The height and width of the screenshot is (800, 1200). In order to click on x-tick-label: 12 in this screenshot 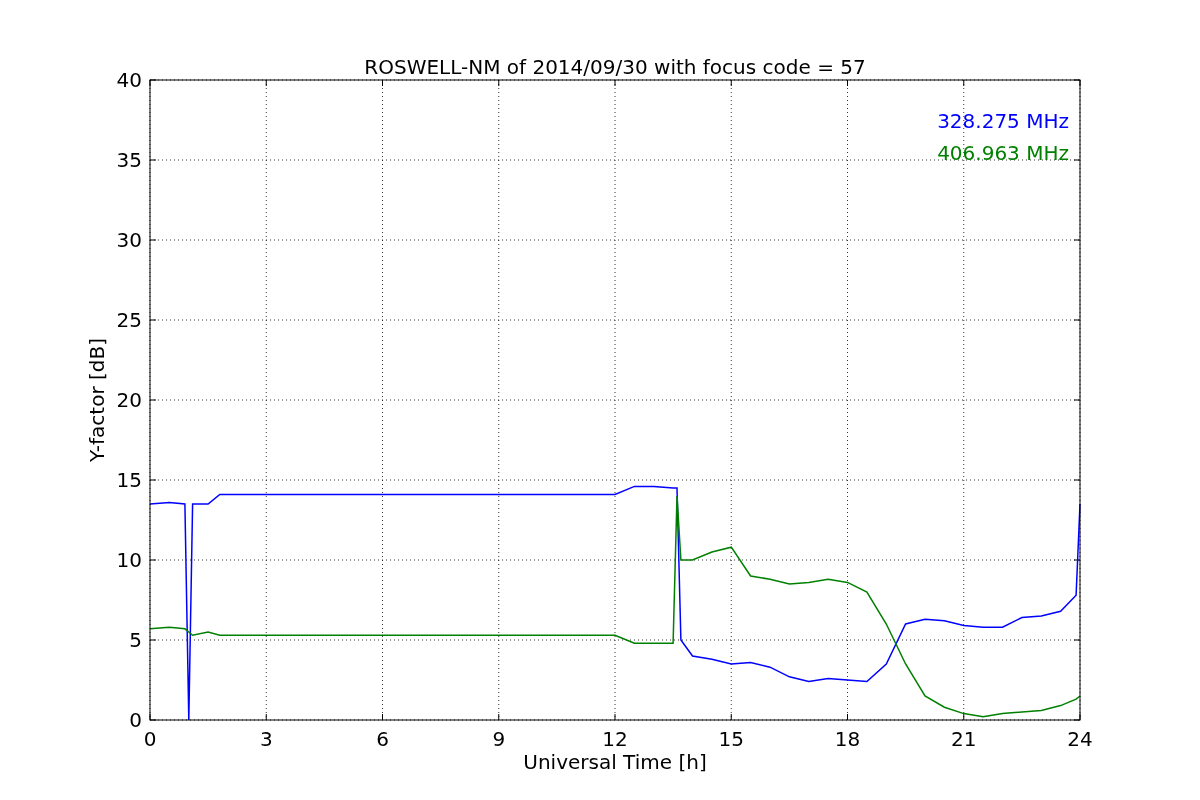, I will do `click(615, 739)`.